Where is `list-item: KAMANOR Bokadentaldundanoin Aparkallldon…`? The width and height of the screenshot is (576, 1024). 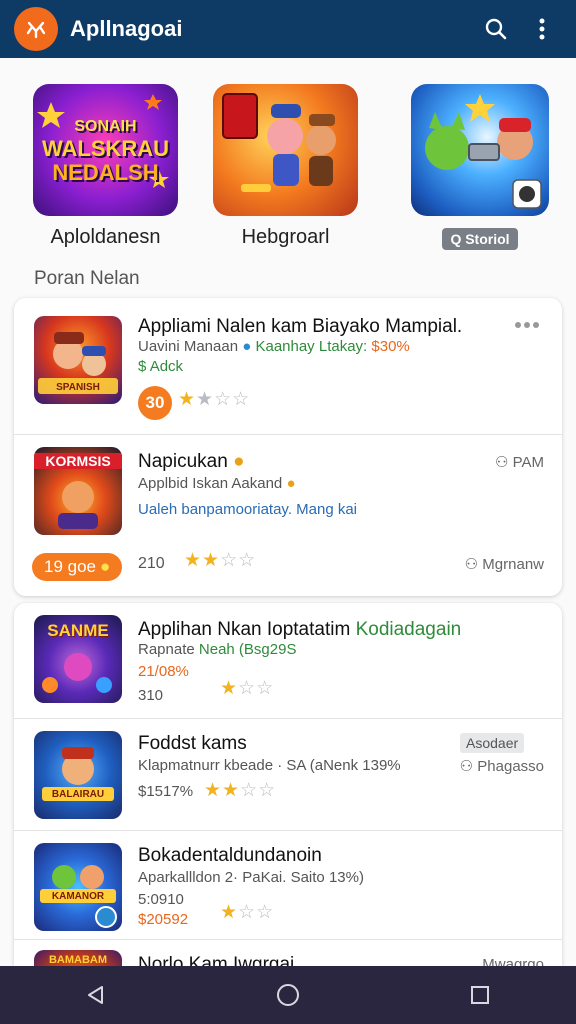 list-item: KAMANOR Bokadentaldundanoin Aparkallldon… is located at coordinates (288, 885).